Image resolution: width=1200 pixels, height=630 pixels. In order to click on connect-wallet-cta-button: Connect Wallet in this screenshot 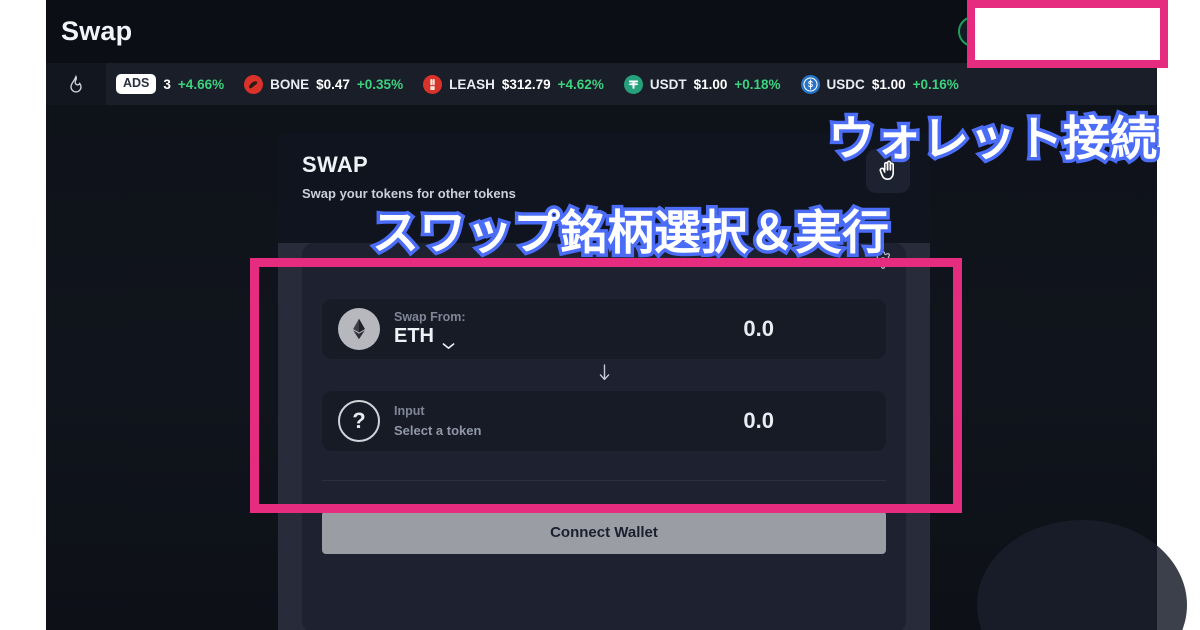, I will do `click(604, 532)`.